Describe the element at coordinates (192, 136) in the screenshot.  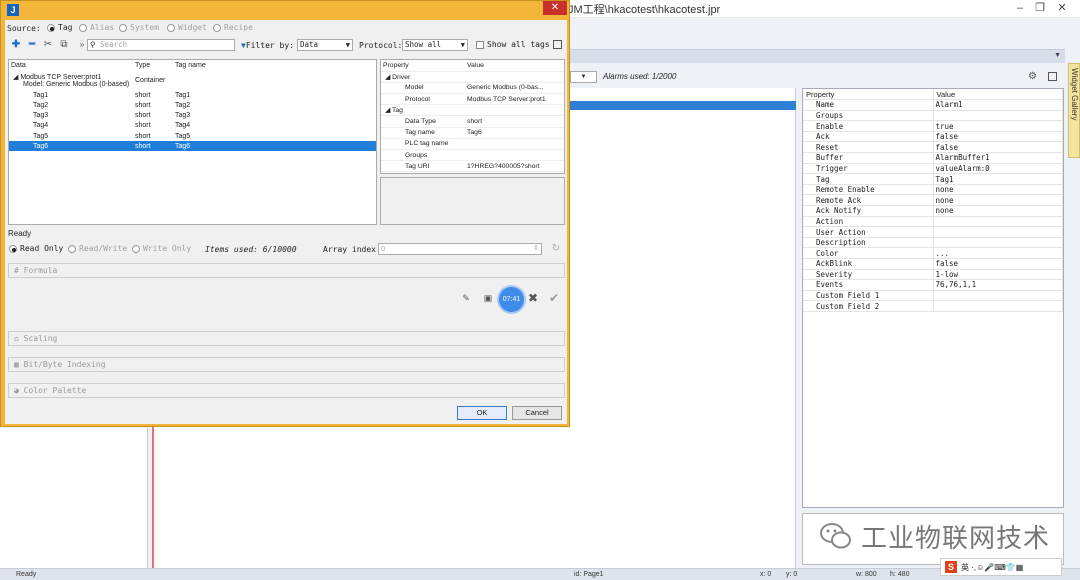
I see `tag-row: Tag5 short Tag5` at that location.